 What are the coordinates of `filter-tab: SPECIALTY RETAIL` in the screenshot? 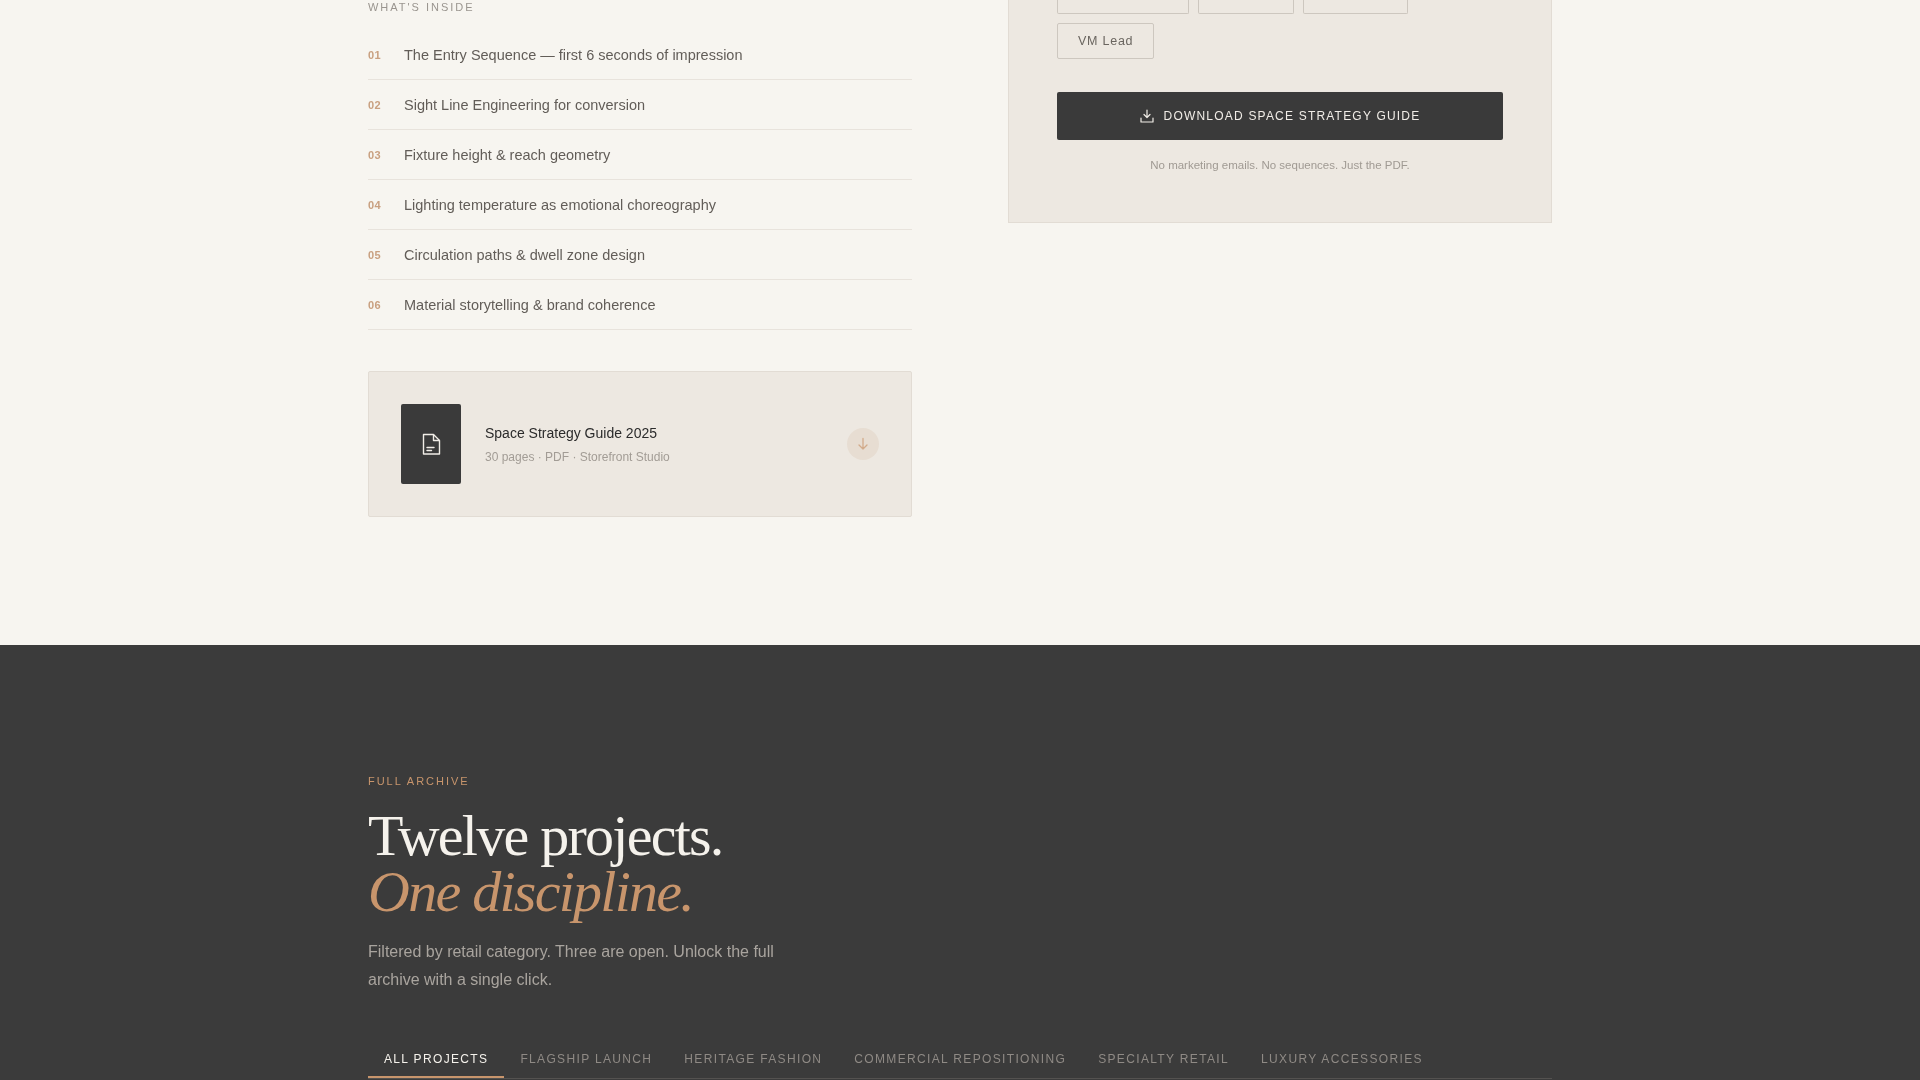 It's located at (1164, 1059).